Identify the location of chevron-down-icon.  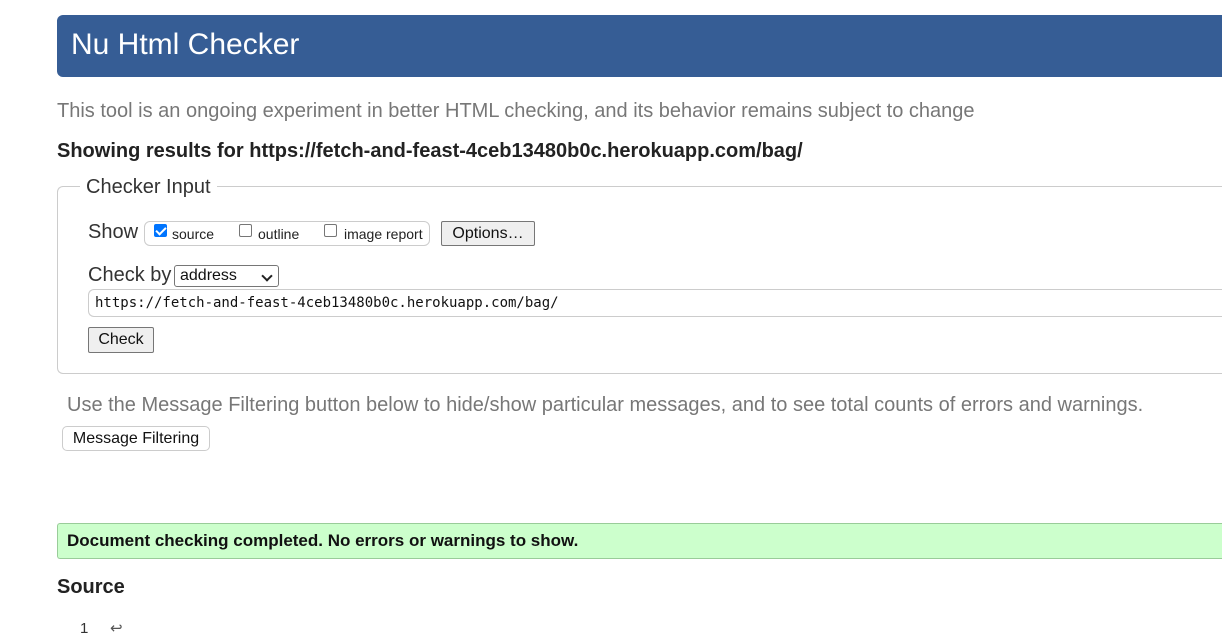
(267, 276).